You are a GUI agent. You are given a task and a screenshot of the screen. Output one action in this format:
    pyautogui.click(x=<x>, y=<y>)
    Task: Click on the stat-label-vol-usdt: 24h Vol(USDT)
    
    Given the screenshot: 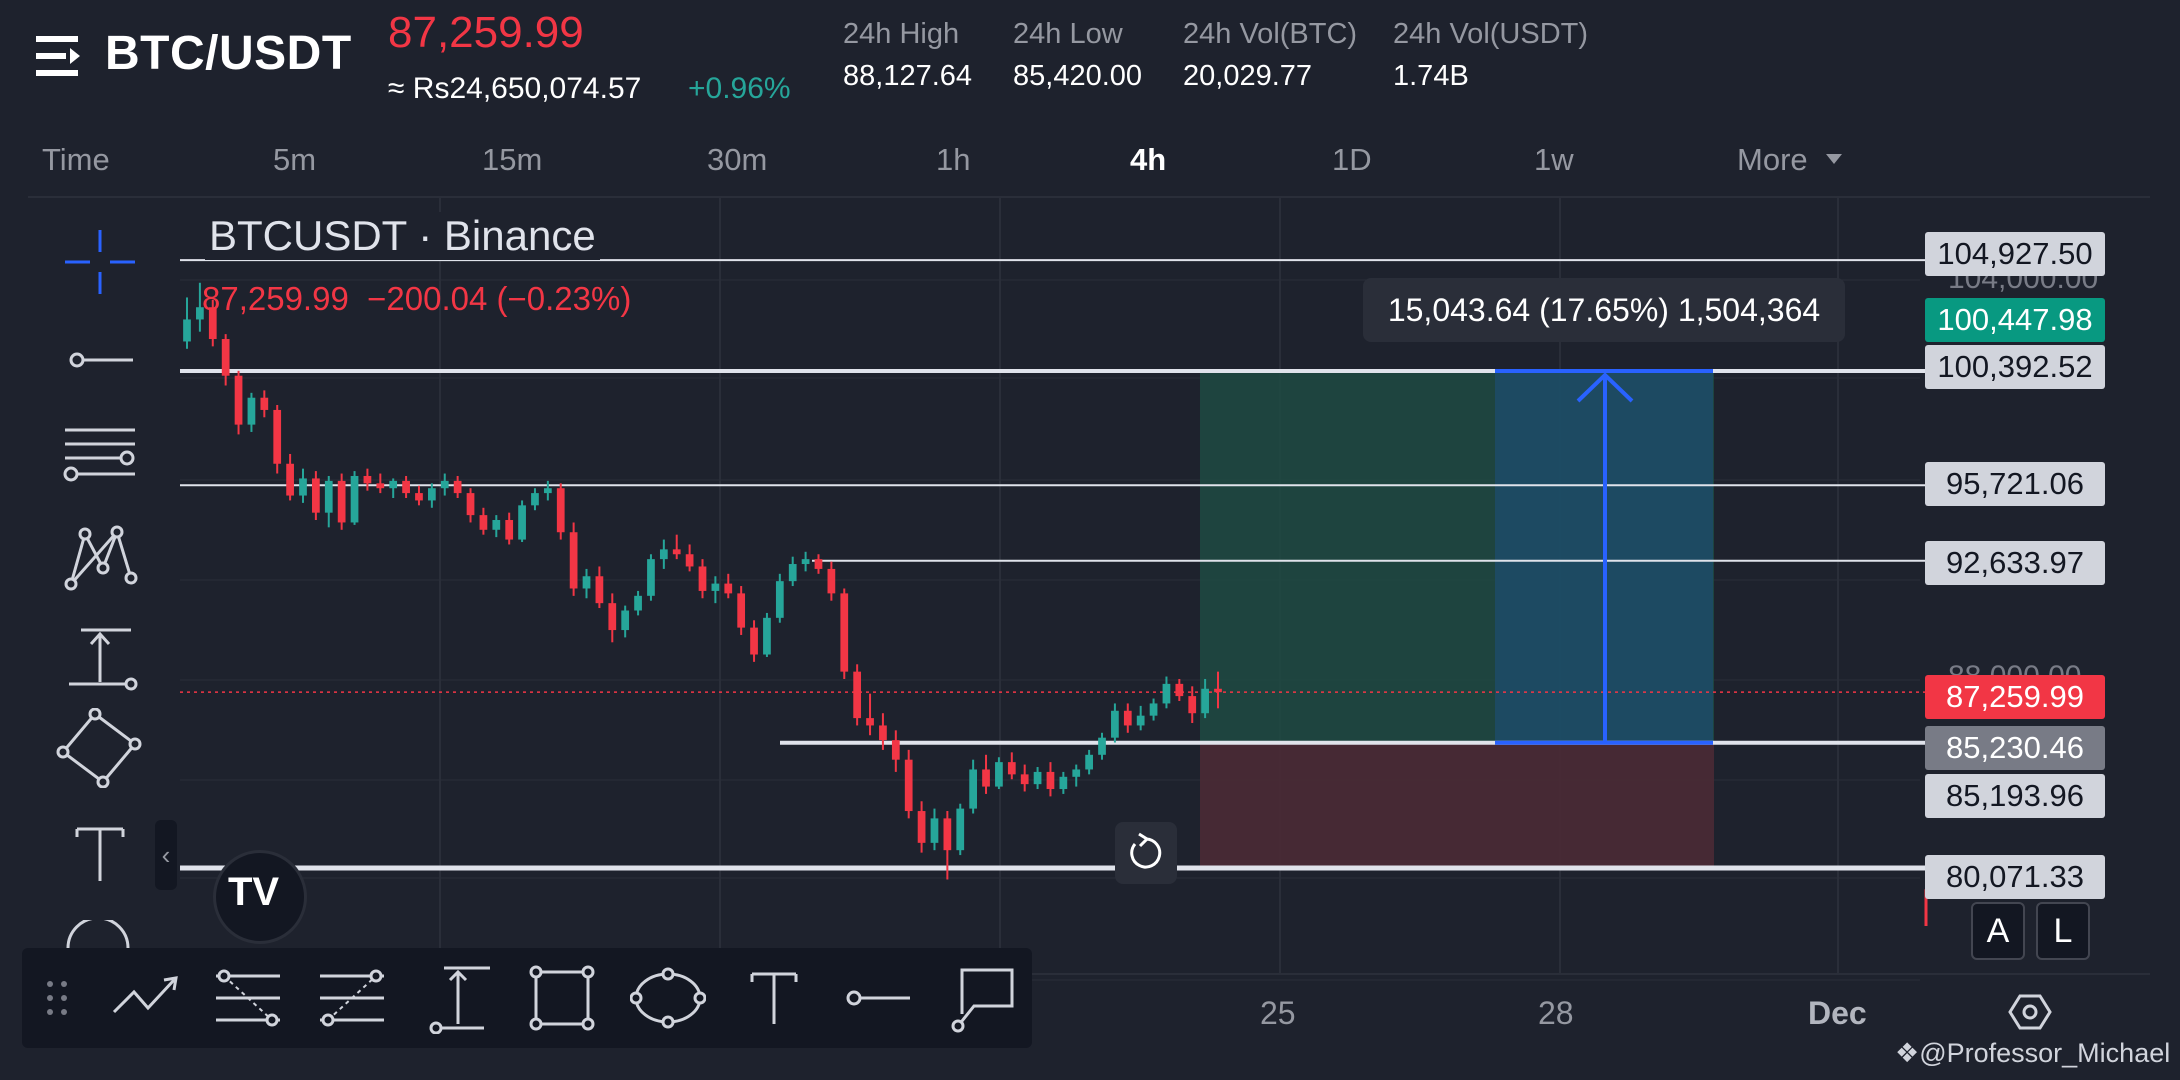 What is the action you would take?
    pyautogui.click(x=1491, y=34)
    